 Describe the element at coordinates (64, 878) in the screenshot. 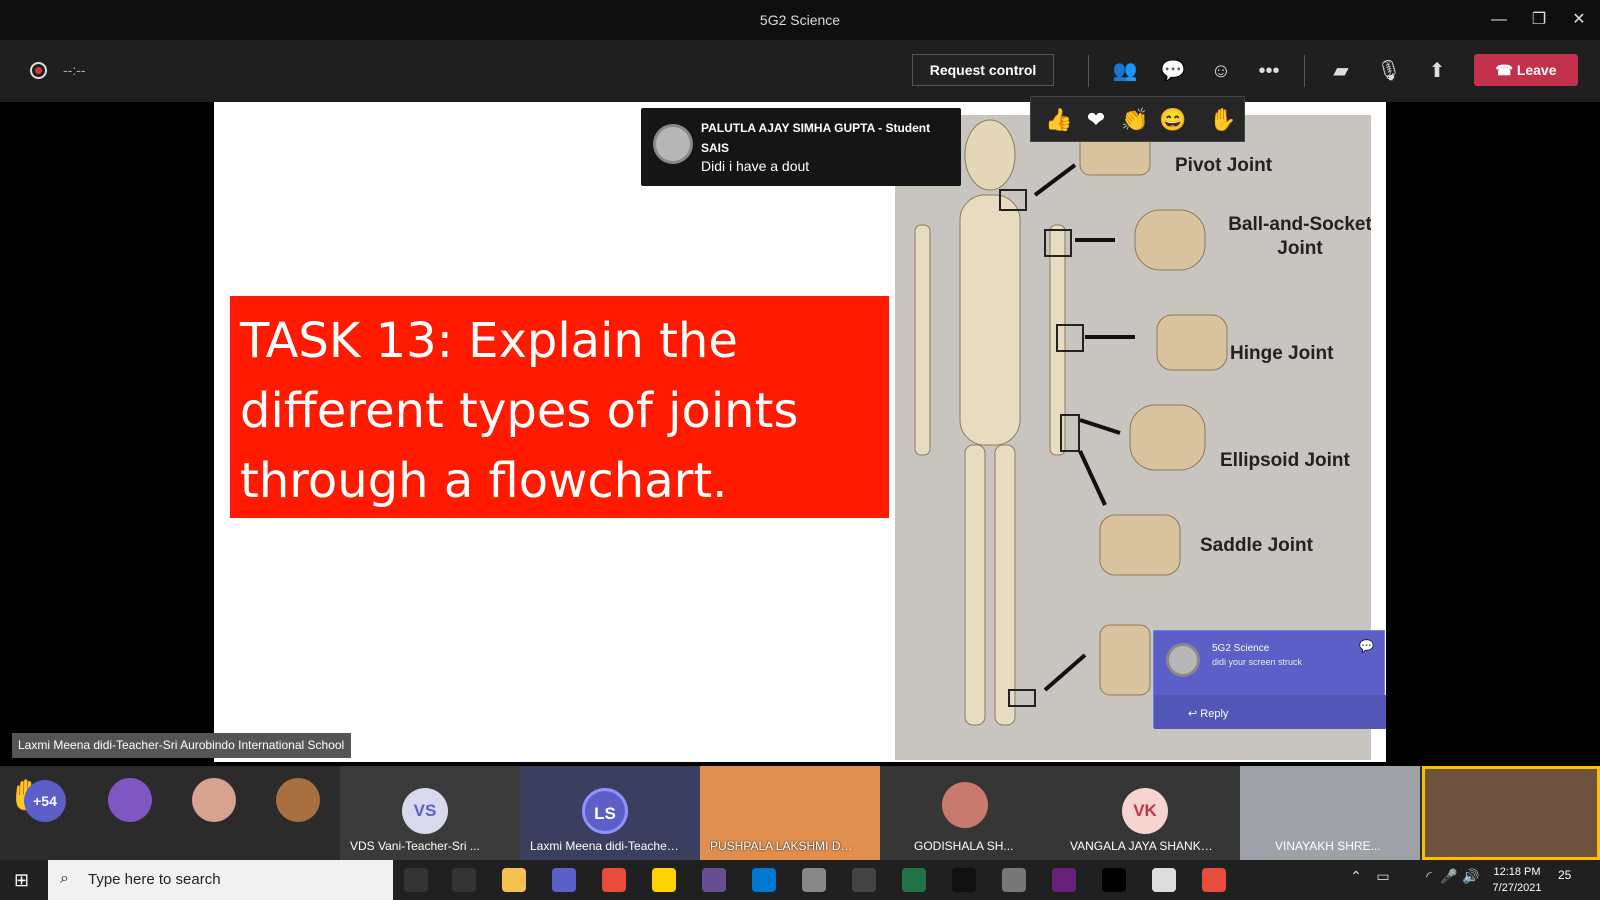

I see `search-icon: ⌕` at that location.